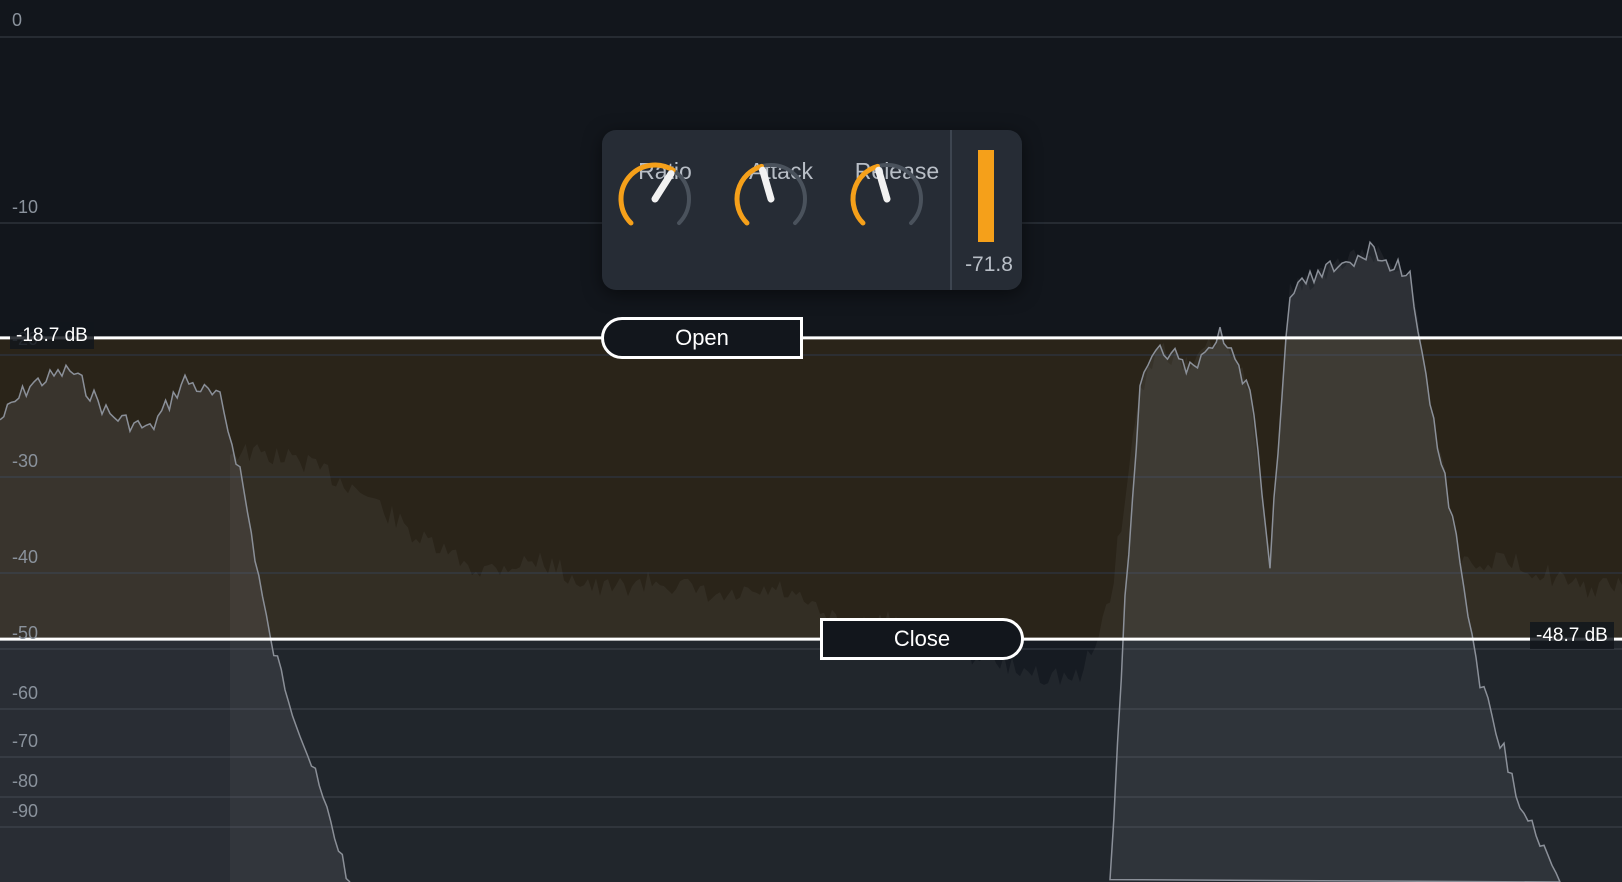 The width and height of the screenshot is (1622, 882). Describe the element at coordinates (25, 461) in the screenshot. I see `y-axis-tick-label: -30` at that location.